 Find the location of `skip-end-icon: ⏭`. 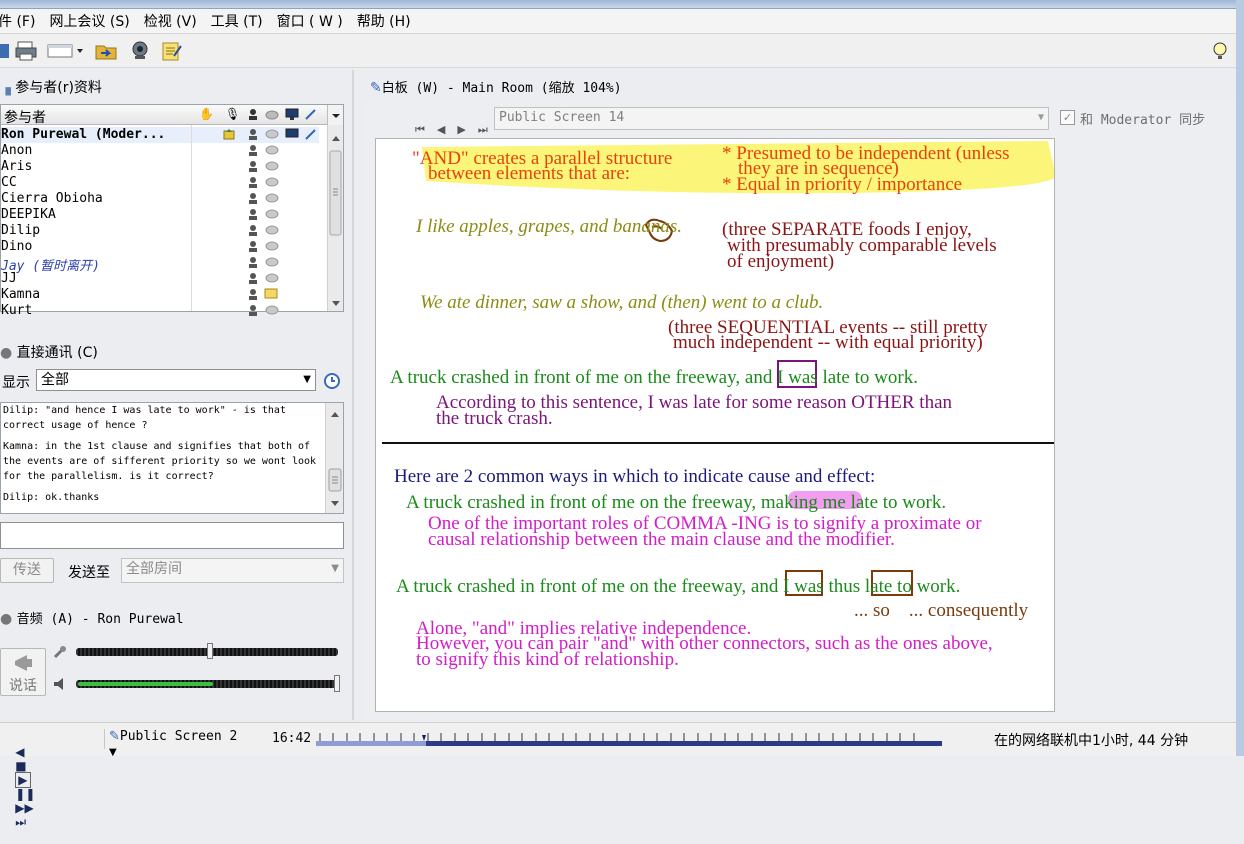

skip-end-icon: ⏭ is located at coordinates (20, 822).